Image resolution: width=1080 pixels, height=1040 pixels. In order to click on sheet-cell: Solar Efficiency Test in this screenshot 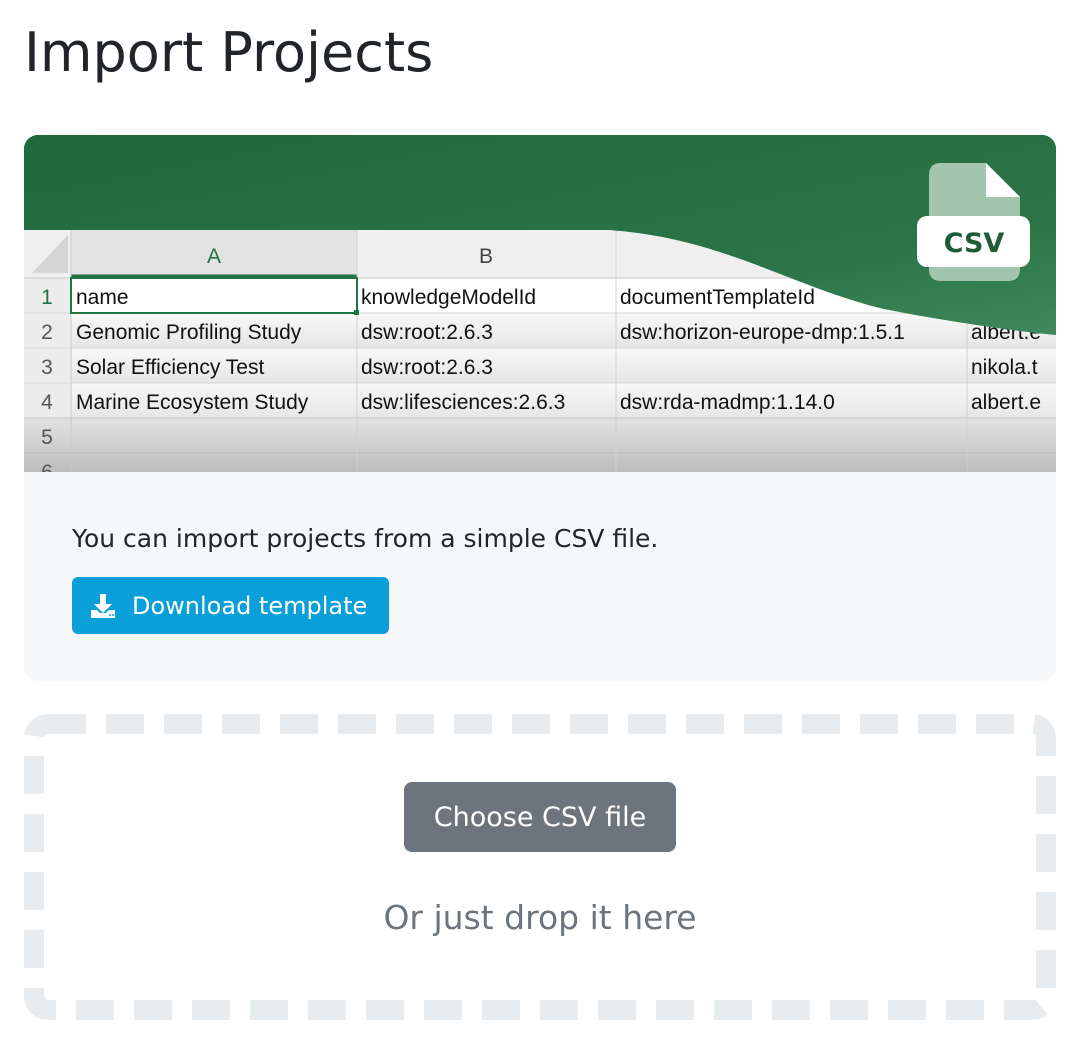, I will do `click(170, 367)`.